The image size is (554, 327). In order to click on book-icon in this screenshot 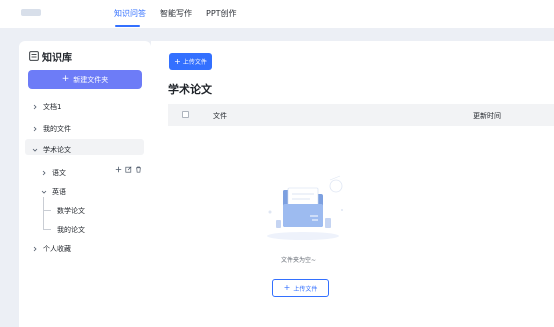, I will do `click(34, 56)`.